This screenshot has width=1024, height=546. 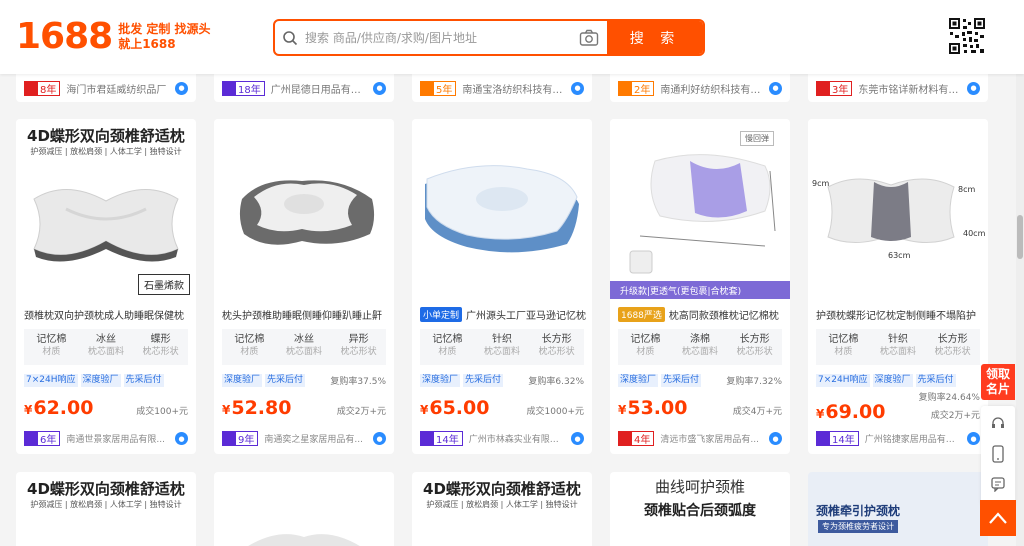 What do you see at coordinates (589, 37) in the screenshot?
I see `camera-icon` at bounding box center [589, 37].